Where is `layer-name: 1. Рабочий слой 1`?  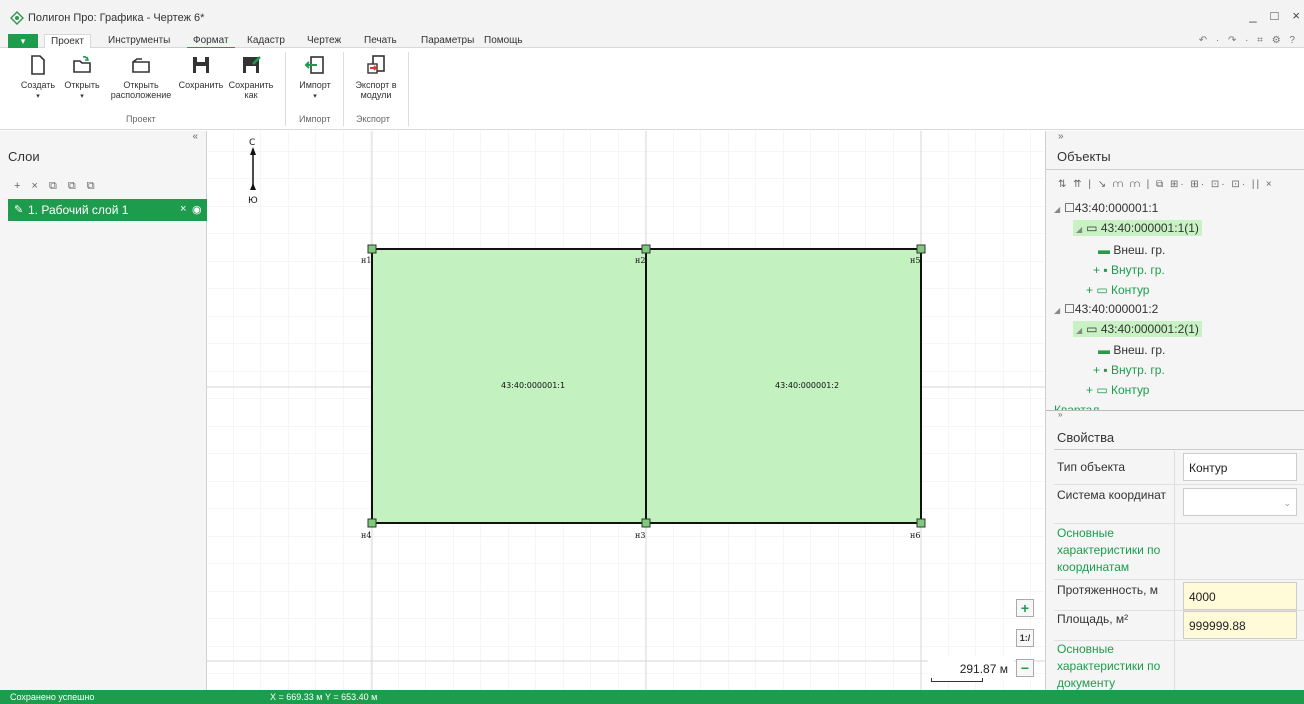 layer-name: 1. Рабочий слой 1 is located at coordinates (78, 210).